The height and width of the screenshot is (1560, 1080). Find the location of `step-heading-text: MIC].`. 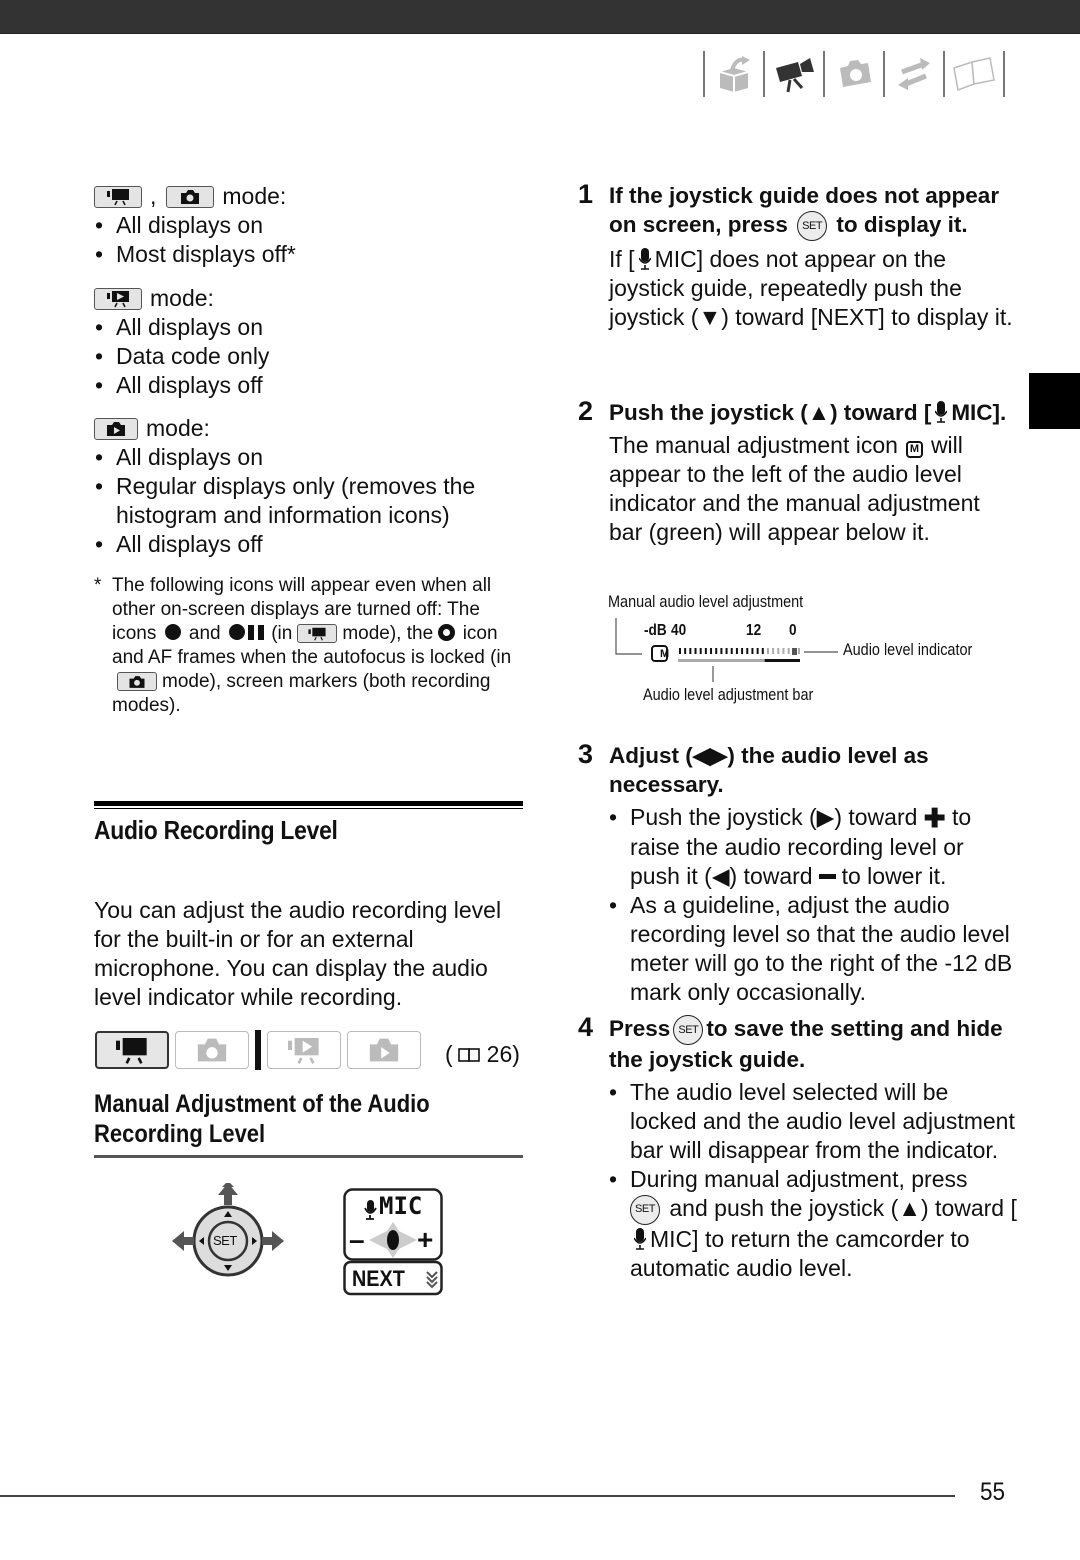

step-heading-text: MIC]. is located at coordinates (979, 412).